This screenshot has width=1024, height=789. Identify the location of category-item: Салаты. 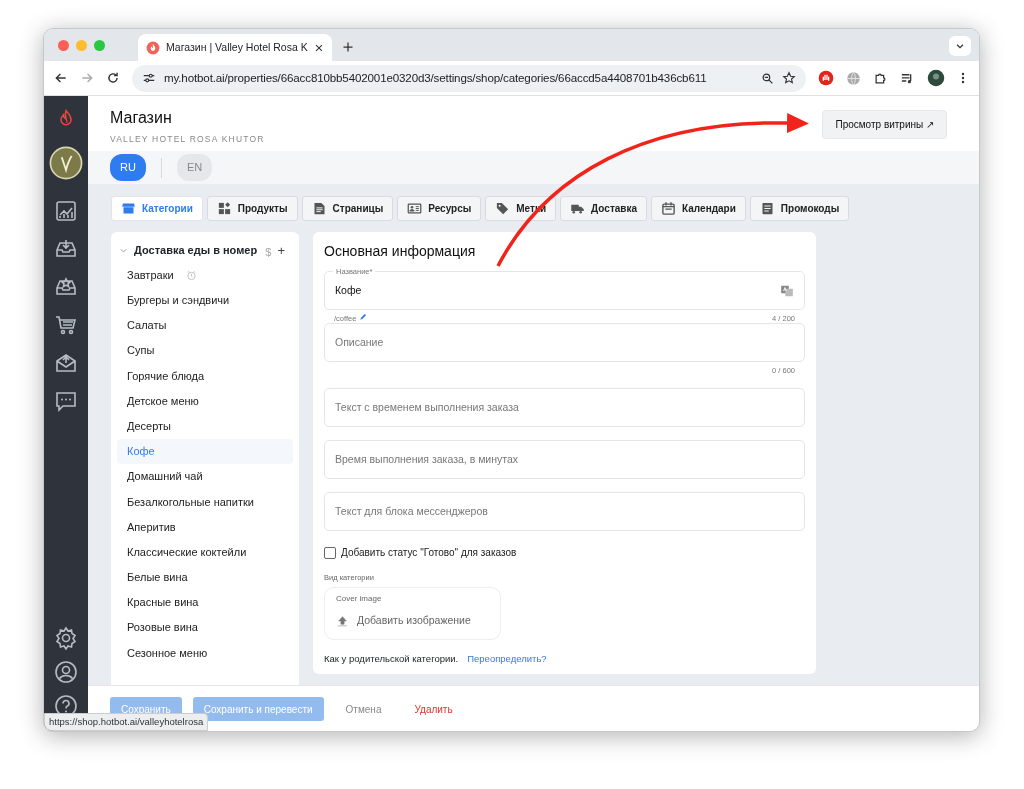
(205, 325).